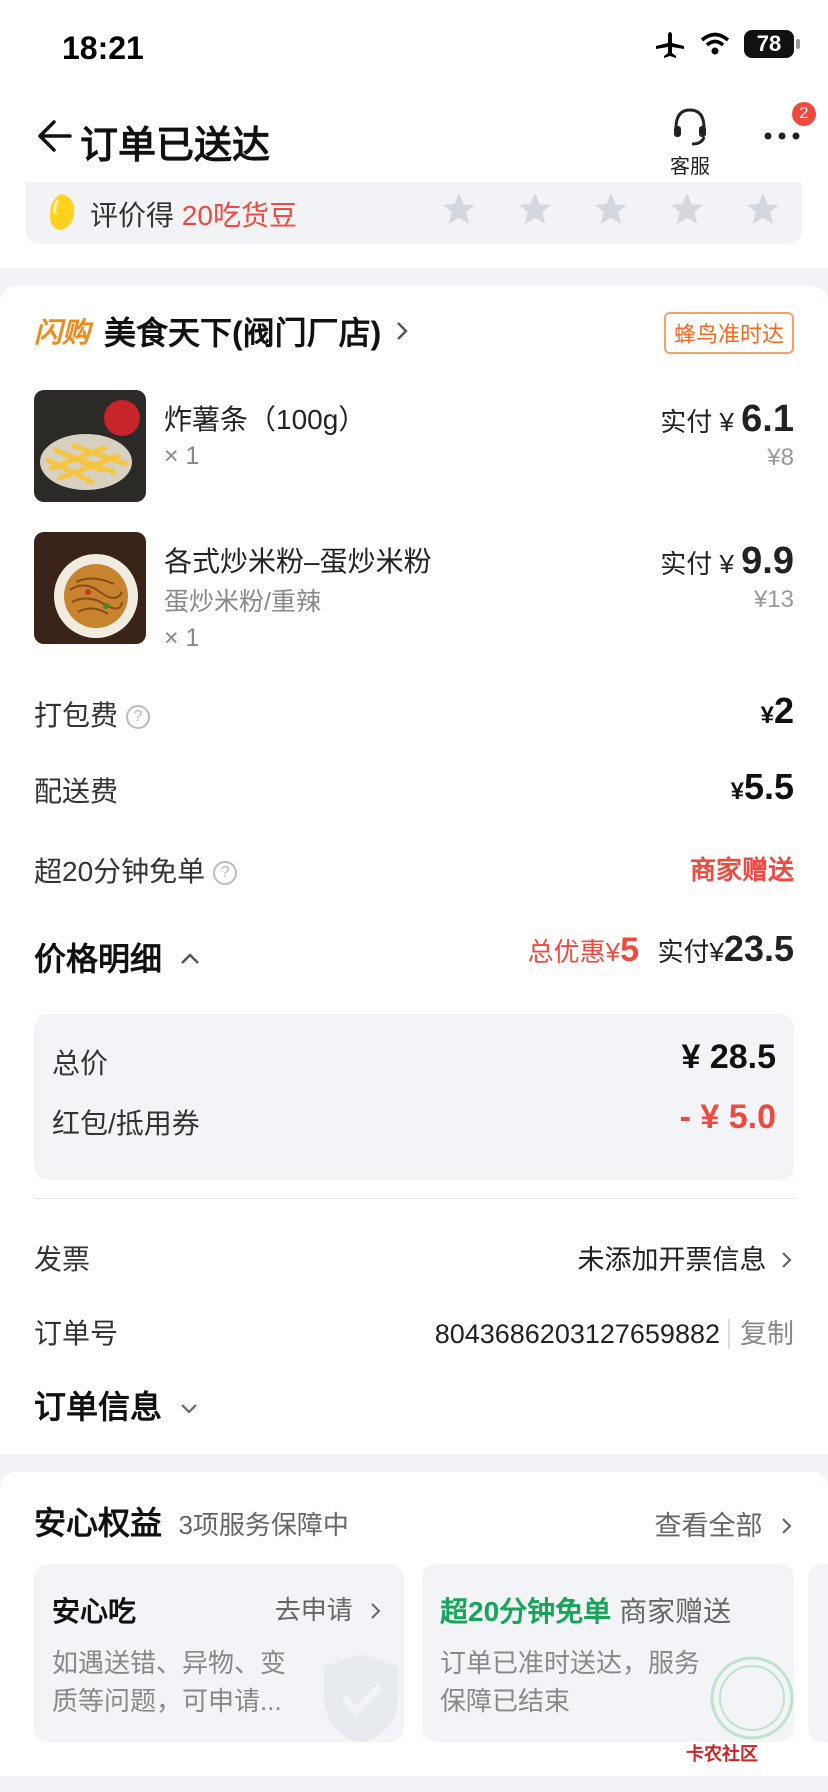  I want to click on assurance-card-free-order: 超20分钟免单 商家赠送 订单已准时送达，服务保障已结束, so click(608, 1653).